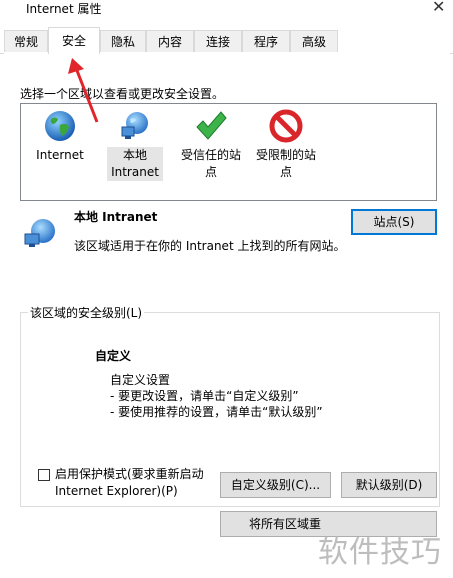 The height and width of the screenshot is (578, 453). Describe the element at coordinates (314, 41) in the screenshot. I see `tab-advanced: 高级` at that location.